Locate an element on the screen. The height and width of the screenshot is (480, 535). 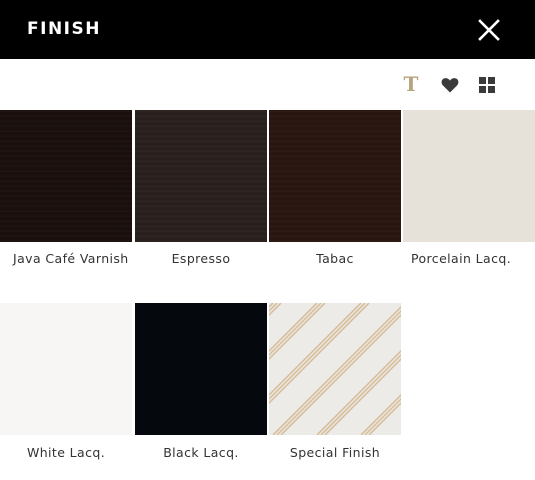
finish-label: Special Finish is located at coordinates (335, 452).